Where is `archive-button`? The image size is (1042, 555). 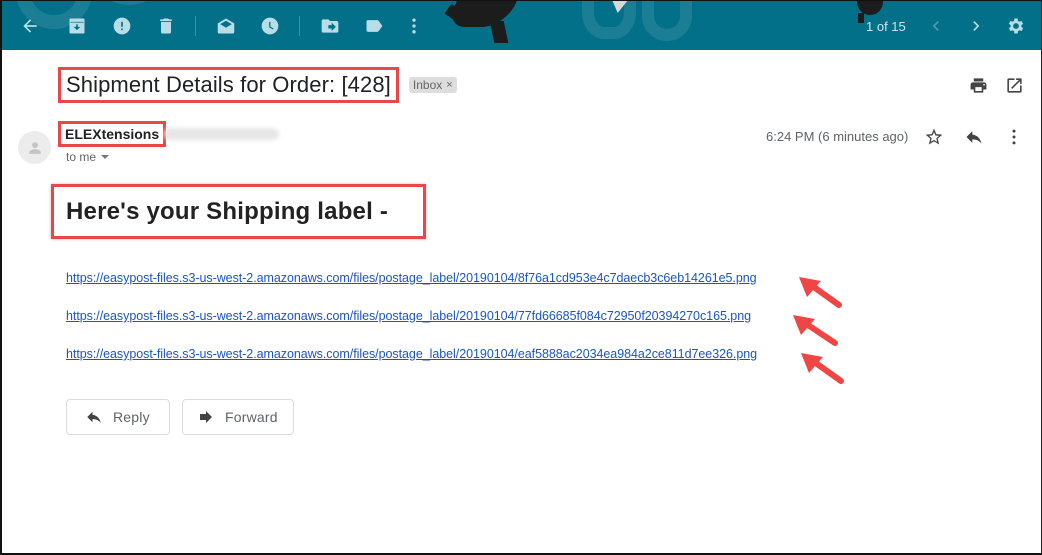
archive-button is located at coordinates (77, 26).